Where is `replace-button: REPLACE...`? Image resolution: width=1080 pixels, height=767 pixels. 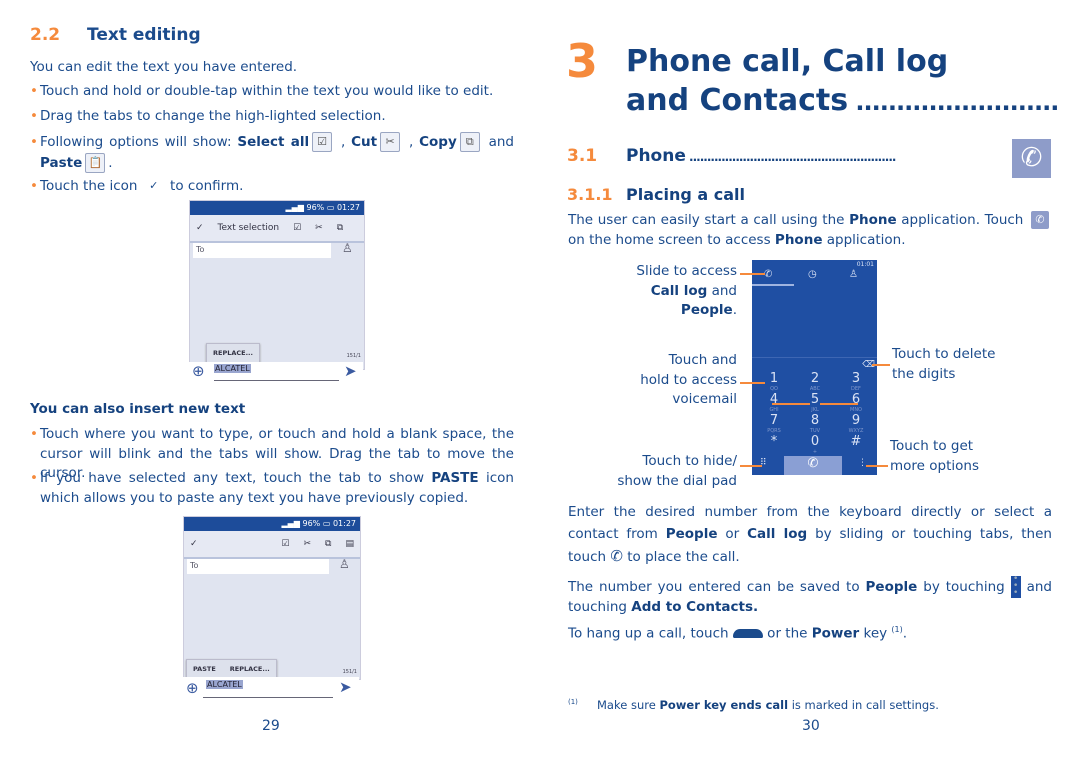
replace-button: REPLACE... is located at coordinates (250, 669).